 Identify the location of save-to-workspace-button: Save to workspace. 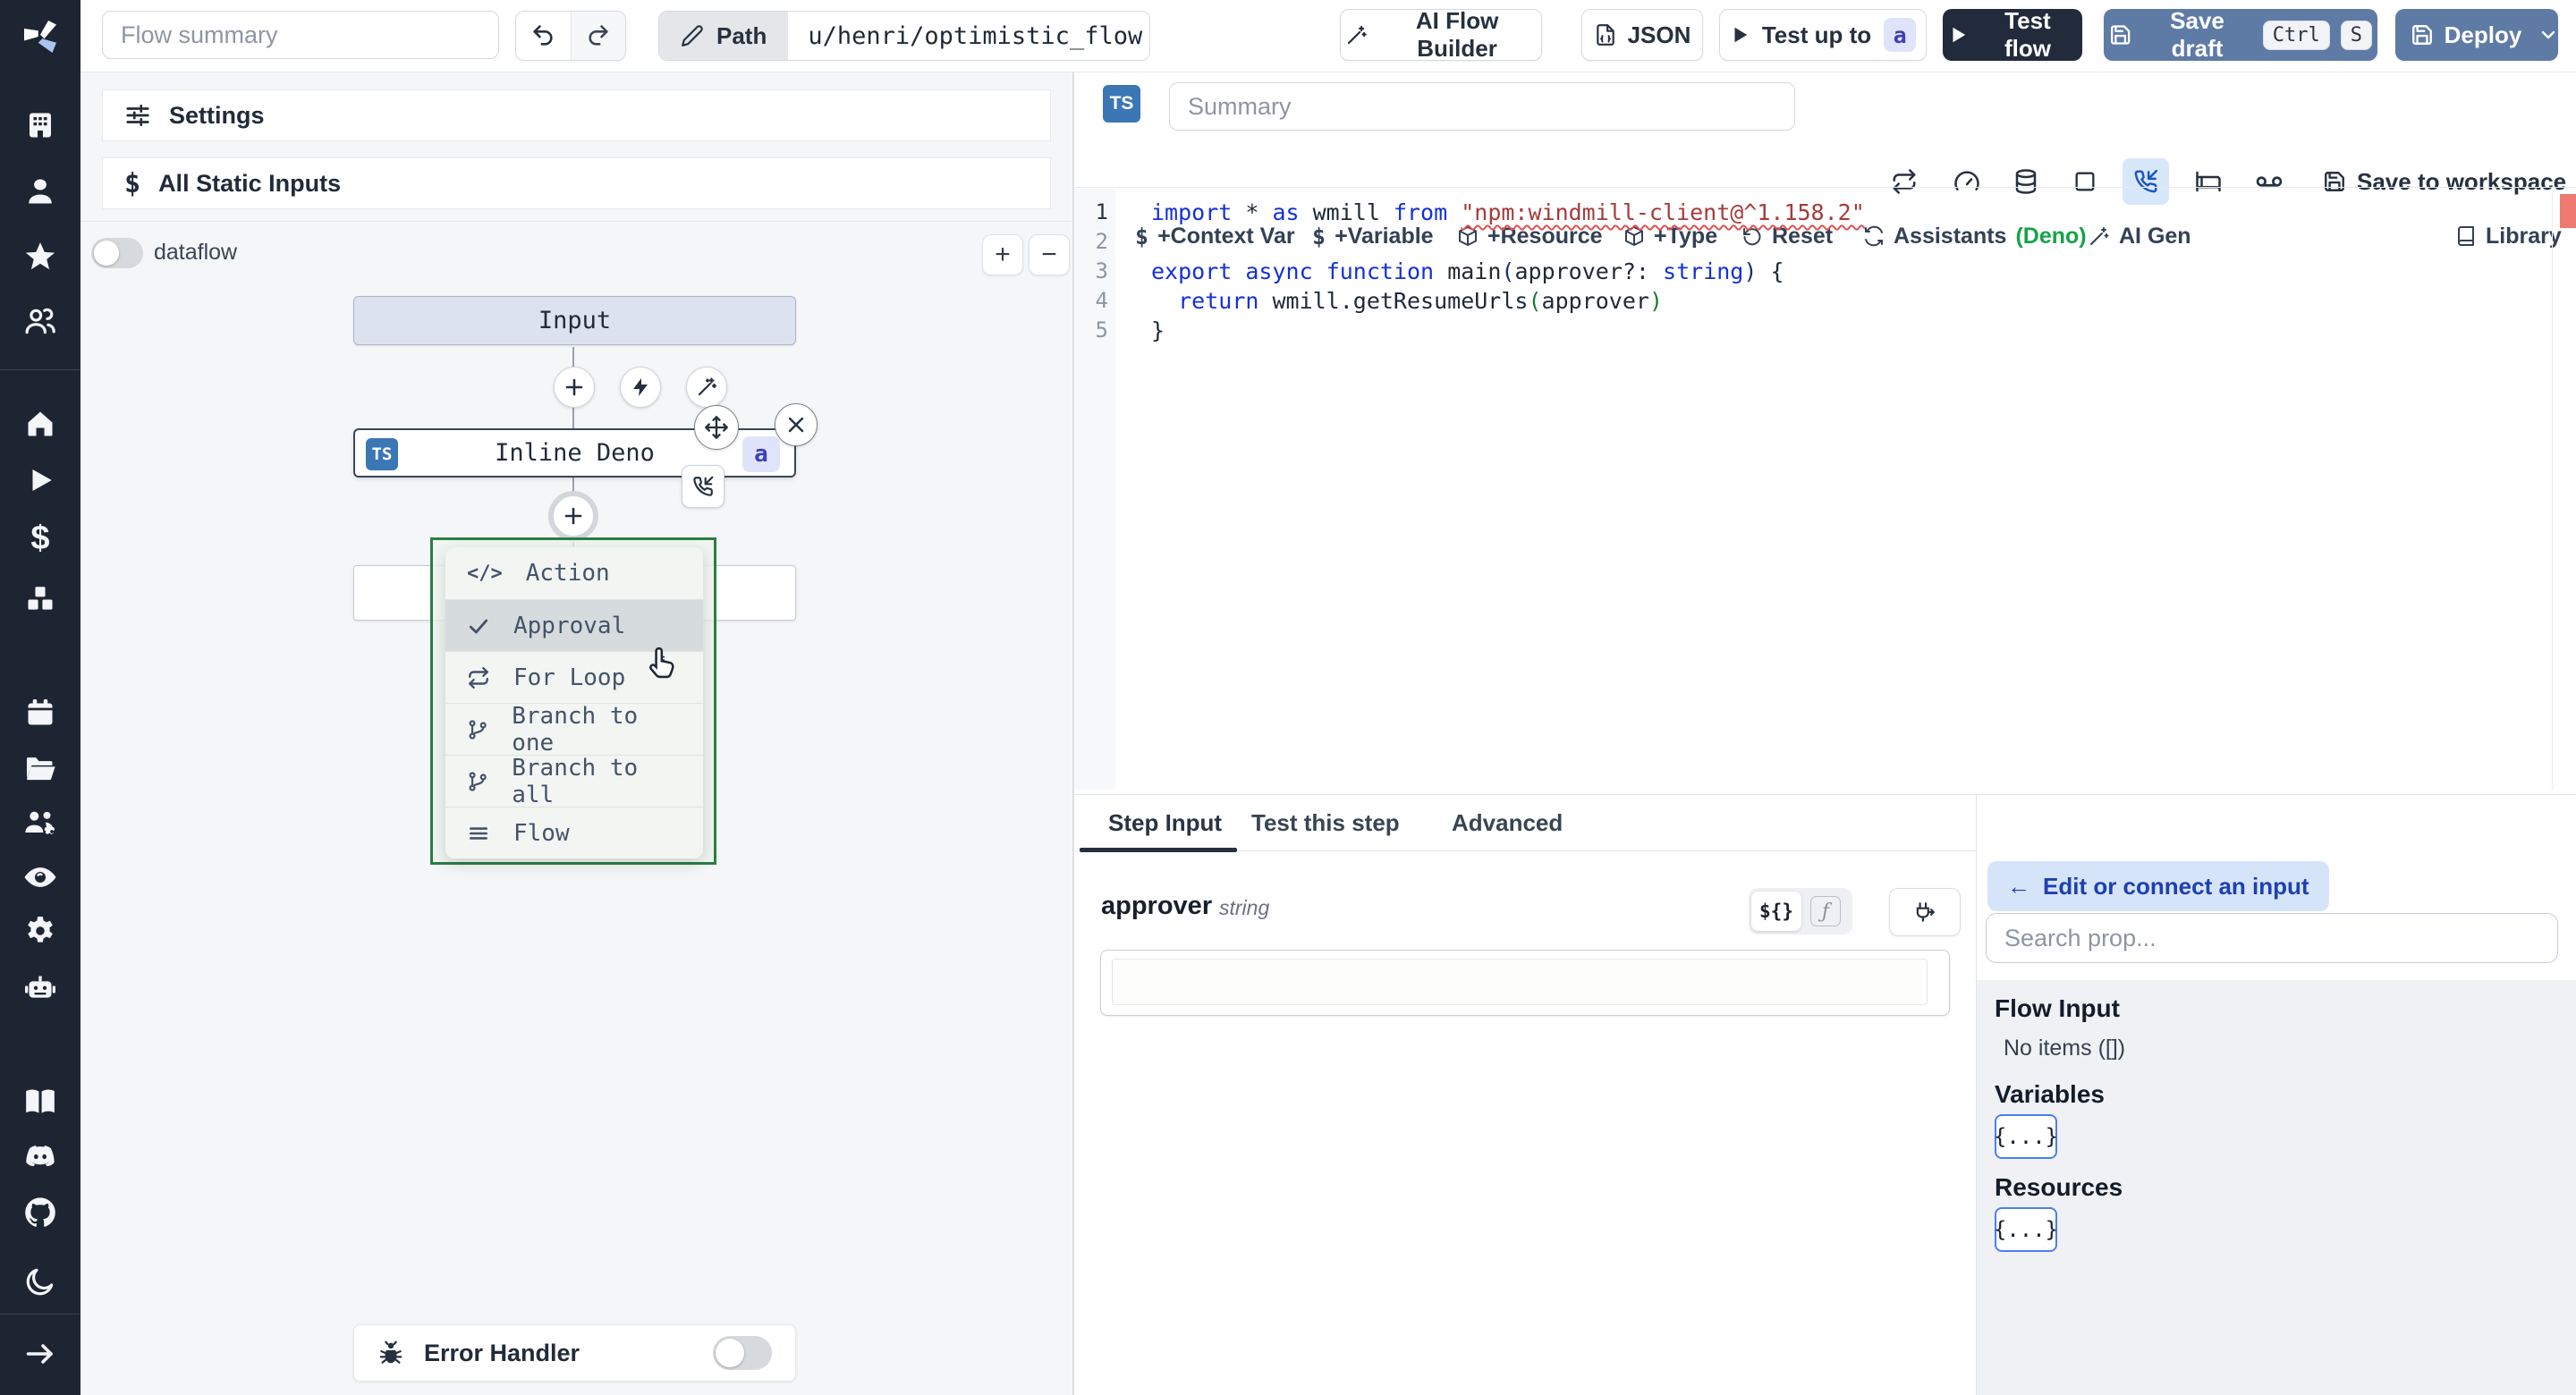
(2444, 181).